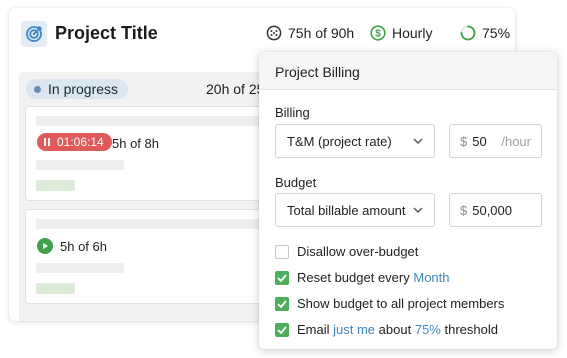 The width and height of the screenshot is (567, 358). I want to click on budget-amount: 50,000, so click(492, 210).